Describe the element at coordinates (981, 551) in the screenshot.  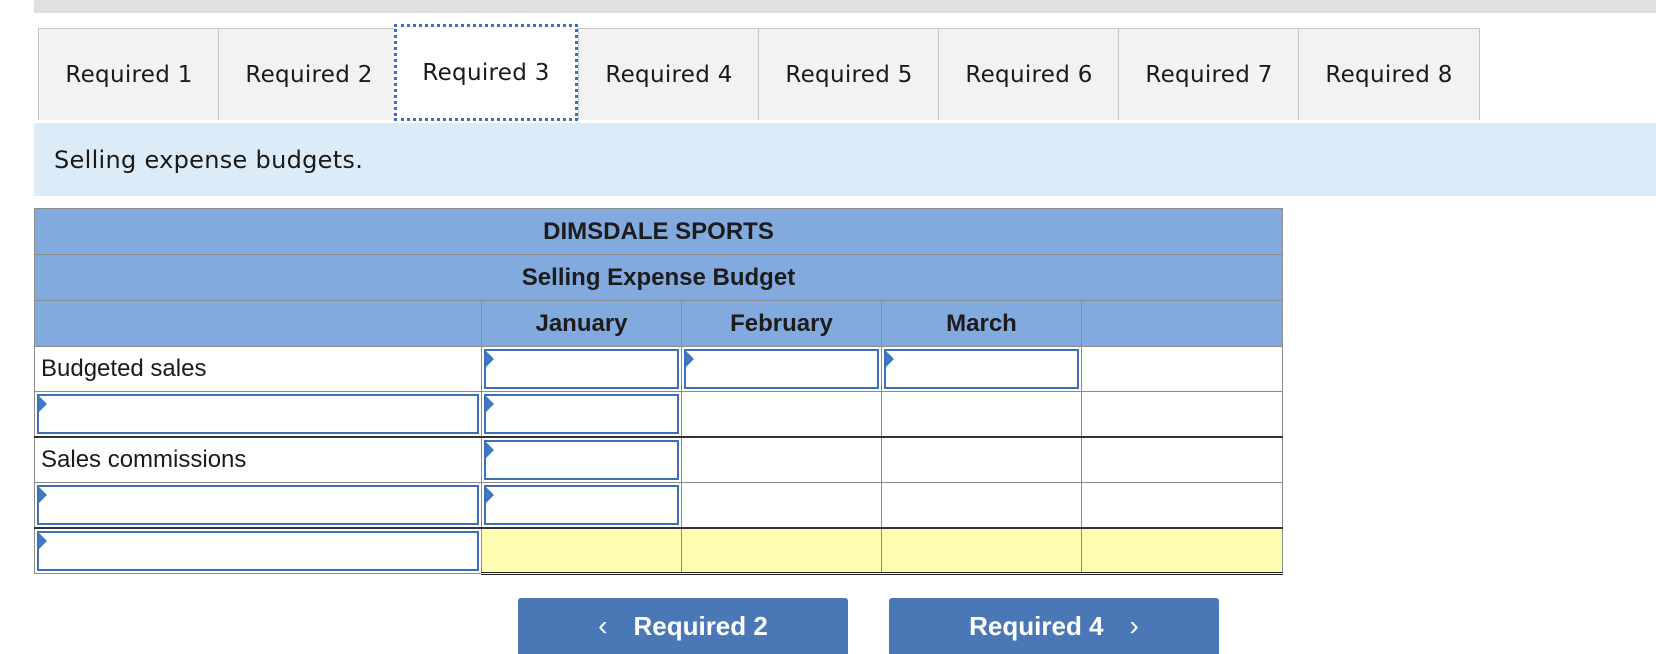
I see `total-march-cell` at that location.